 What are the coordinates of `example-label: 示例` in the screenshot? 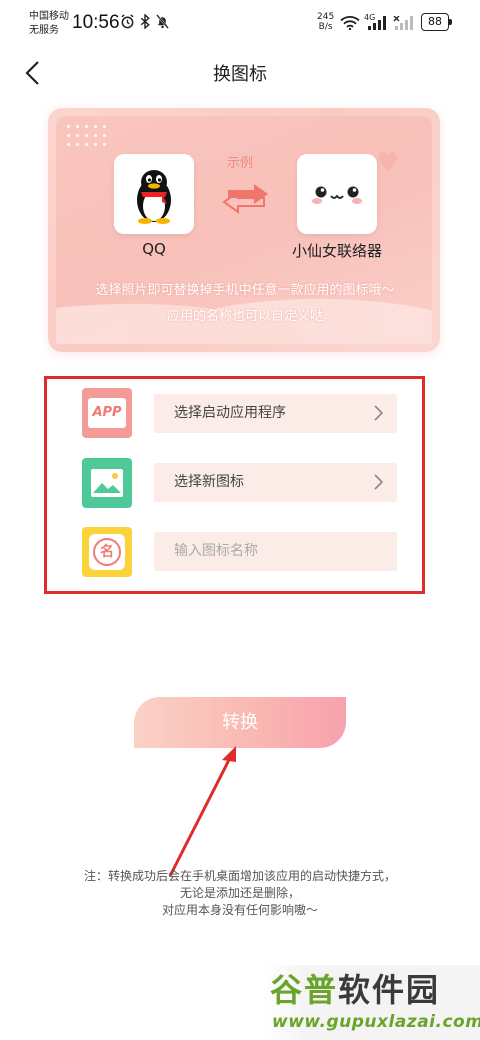 It's located at (239, 163).